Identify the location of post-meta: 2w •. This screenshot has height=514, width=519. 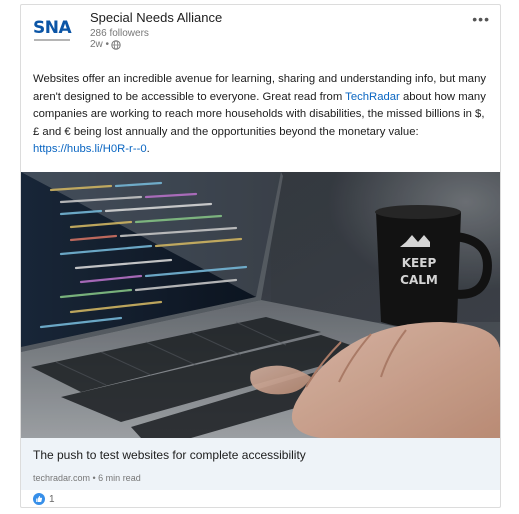
(105, 44).